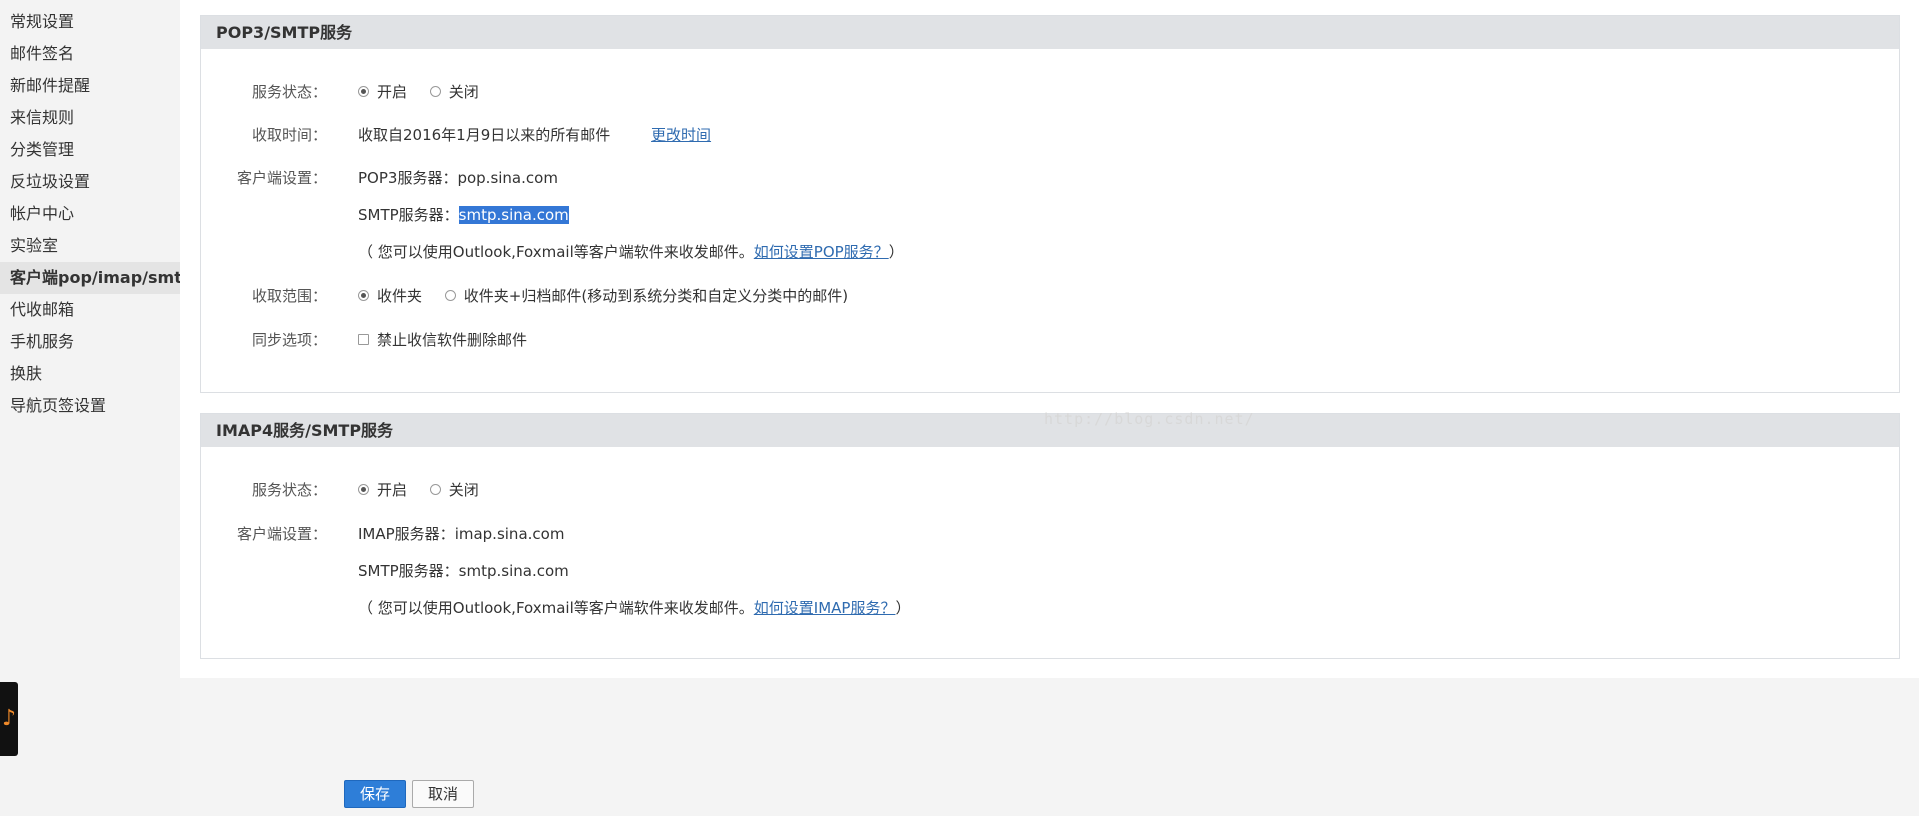 The height and width of the screenshot is (816, 1919). Describe the element at coordinates (9, 719) in the screenshot. I see `music-note-icon: ♪` at that location.